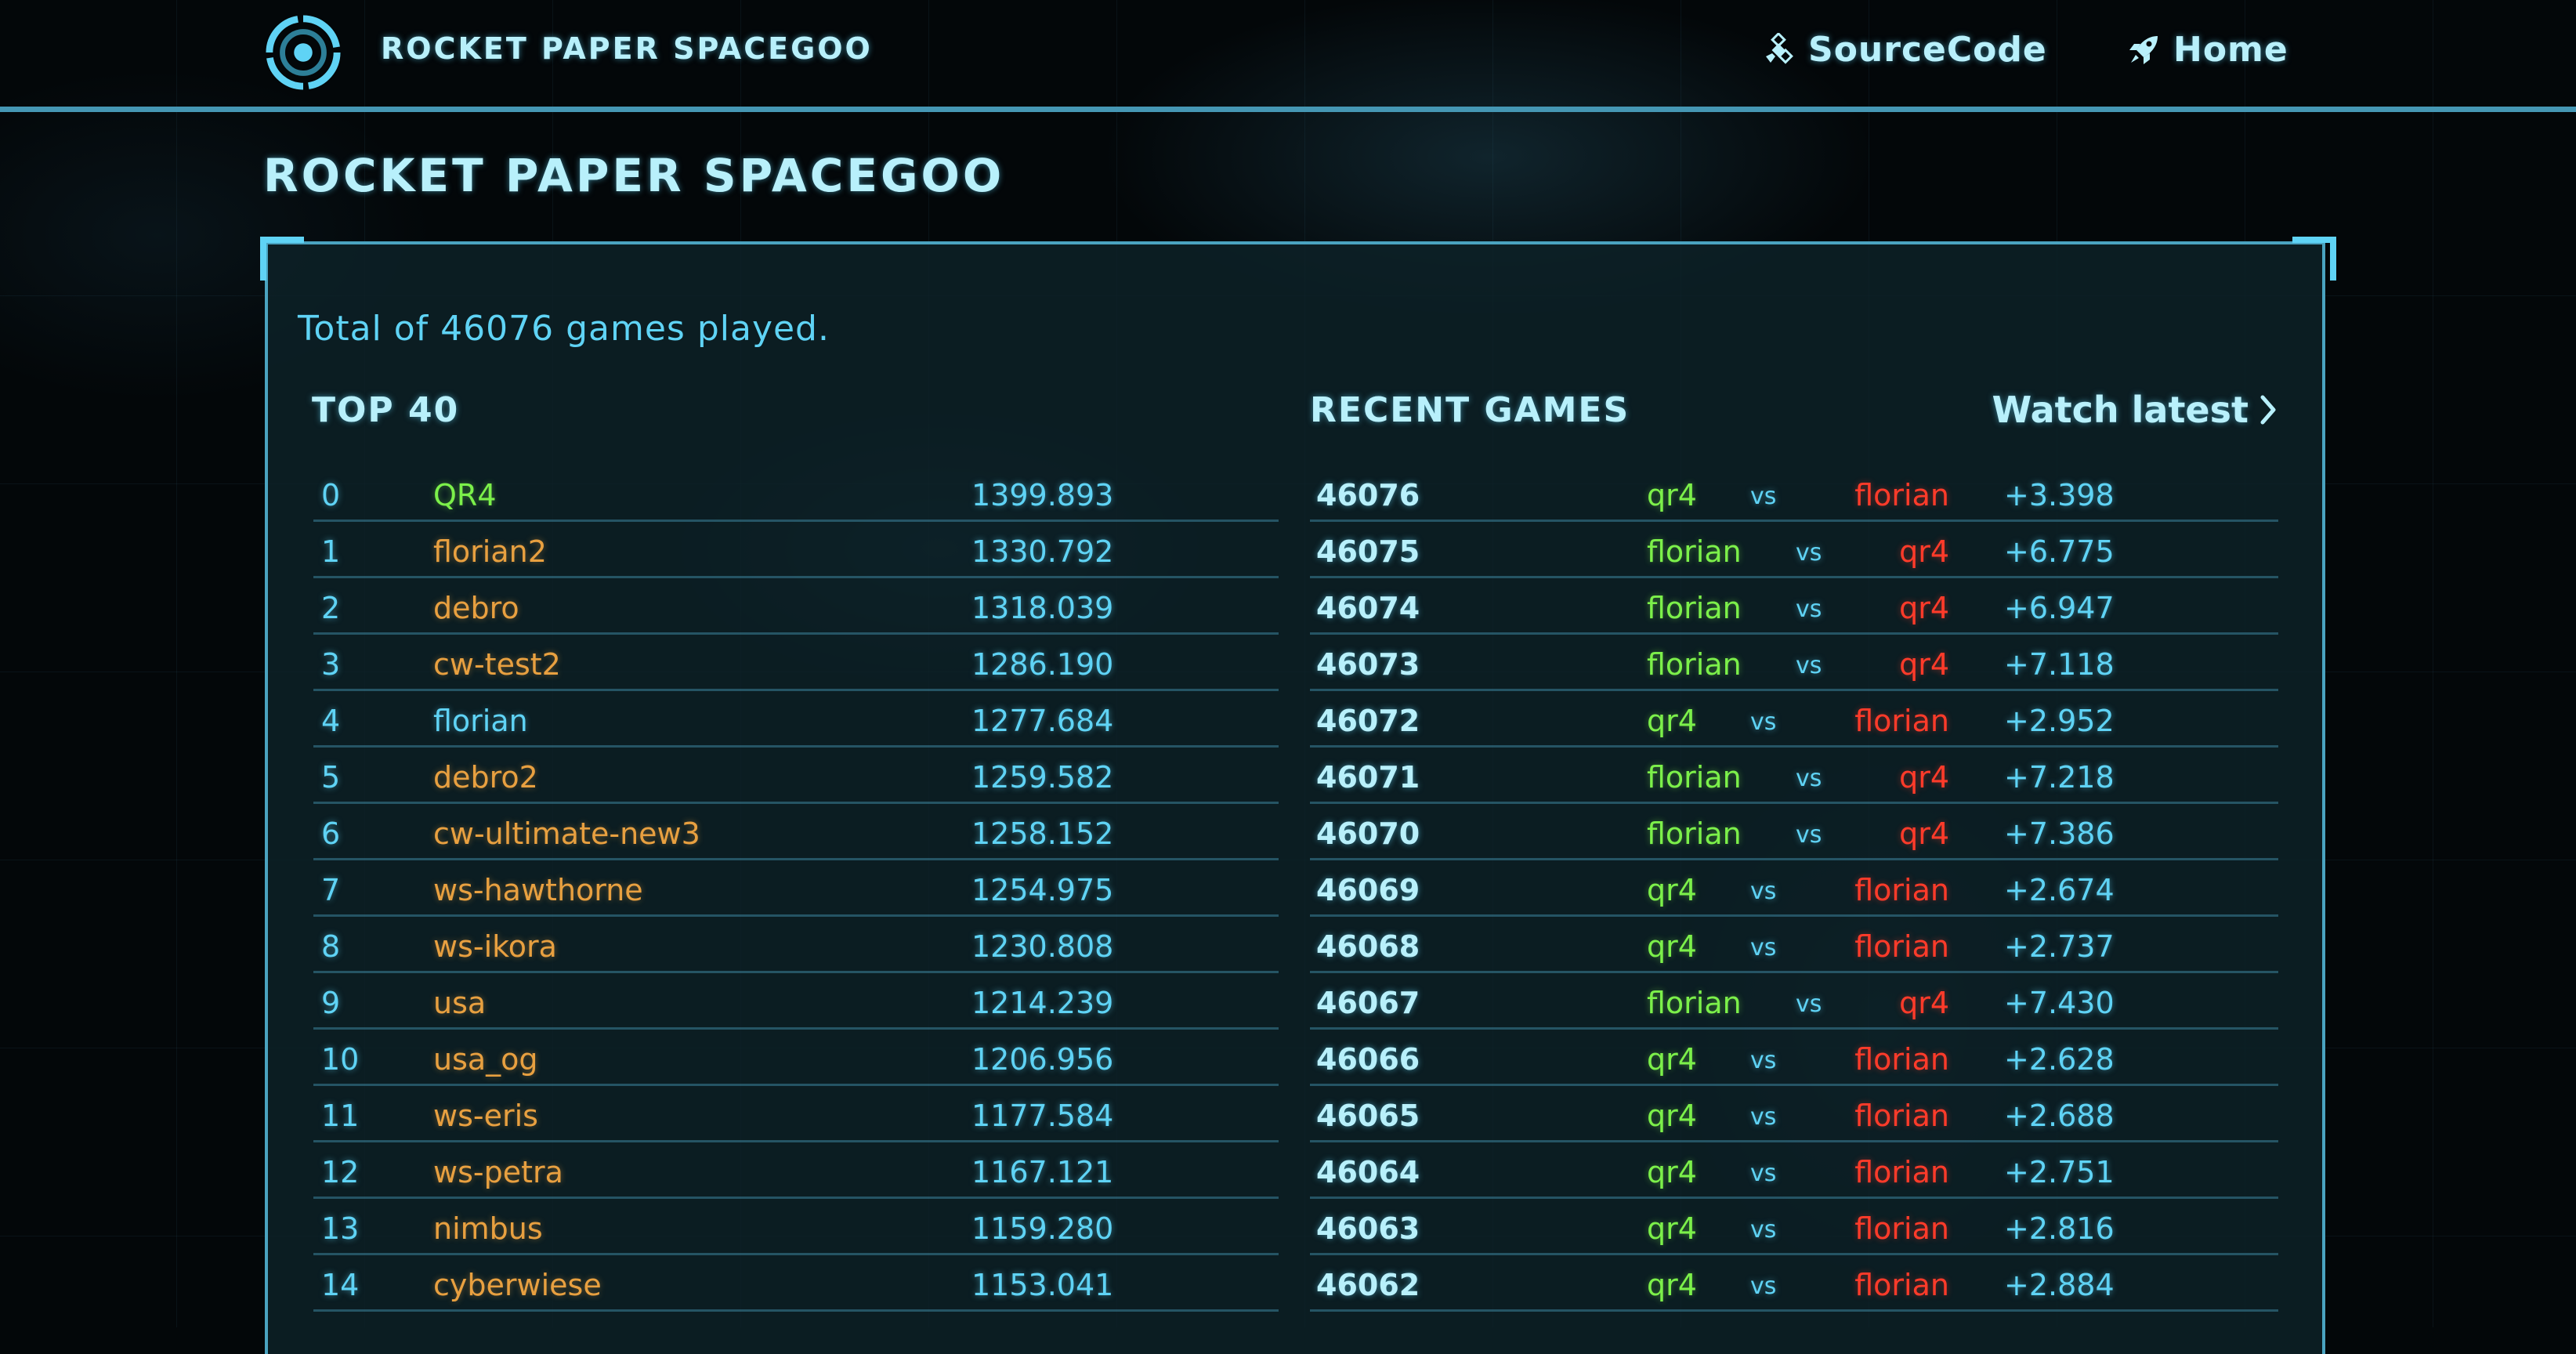  I want to click on game-row: 46071 florian vs qr4 +7.218, so click(1794, 776).